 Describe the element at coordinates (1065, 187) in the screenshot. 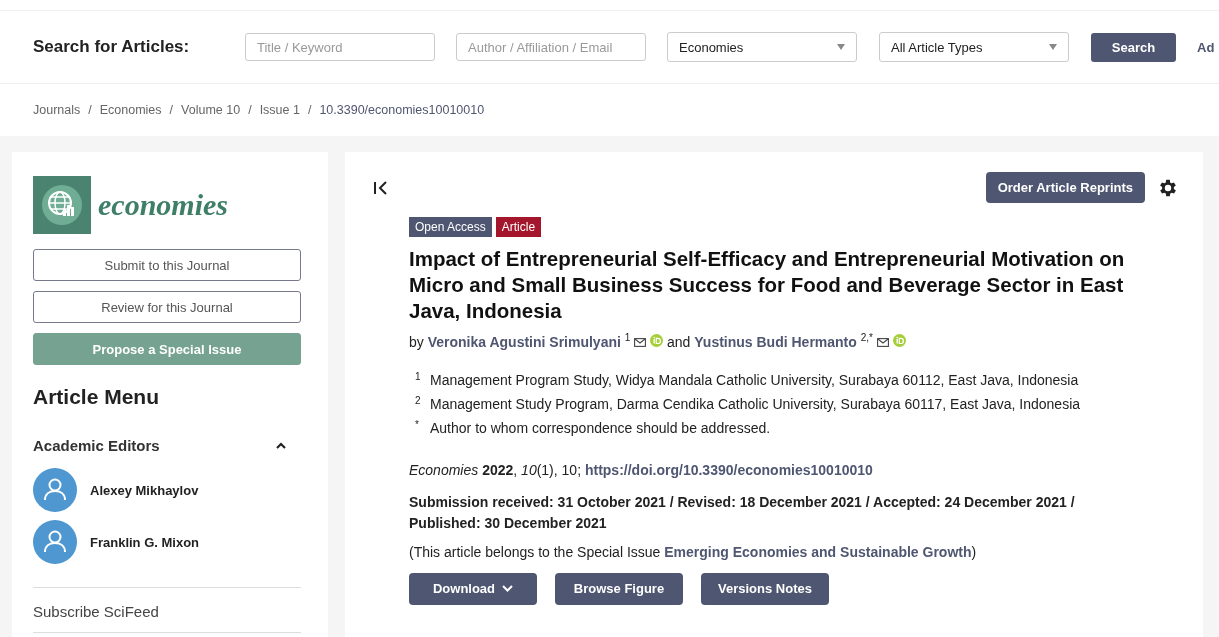

I see `order-reprints-button: Order Article Reprints` at that location.